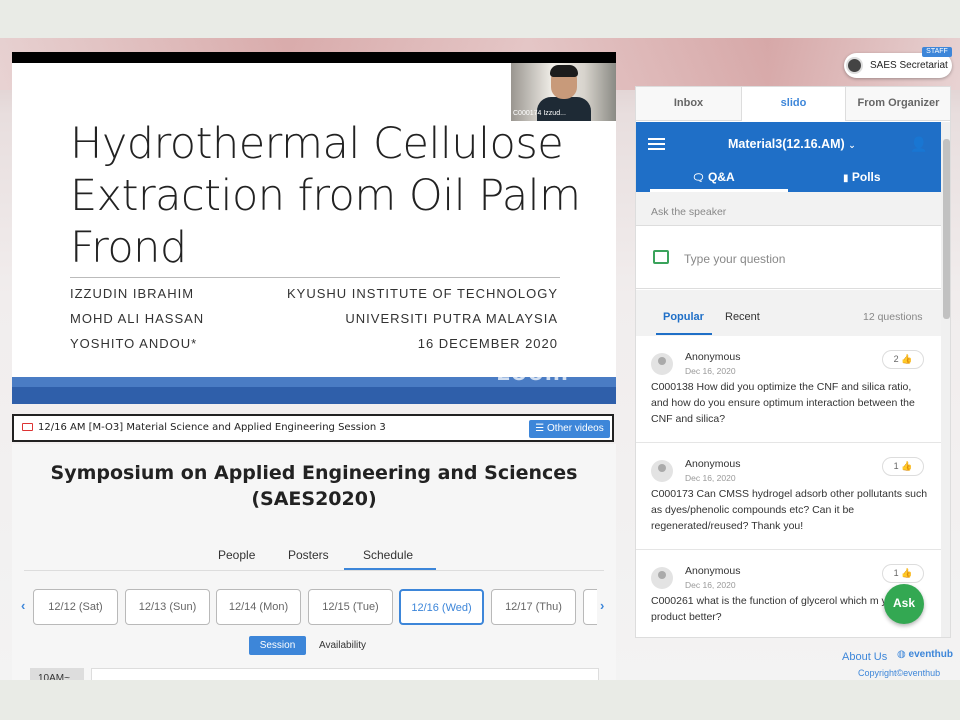  What do you see at coordinates (786, 144) in the screenshot?
I see `event-name: Material3(12.16.AM)` at bounding box center [786, 144].